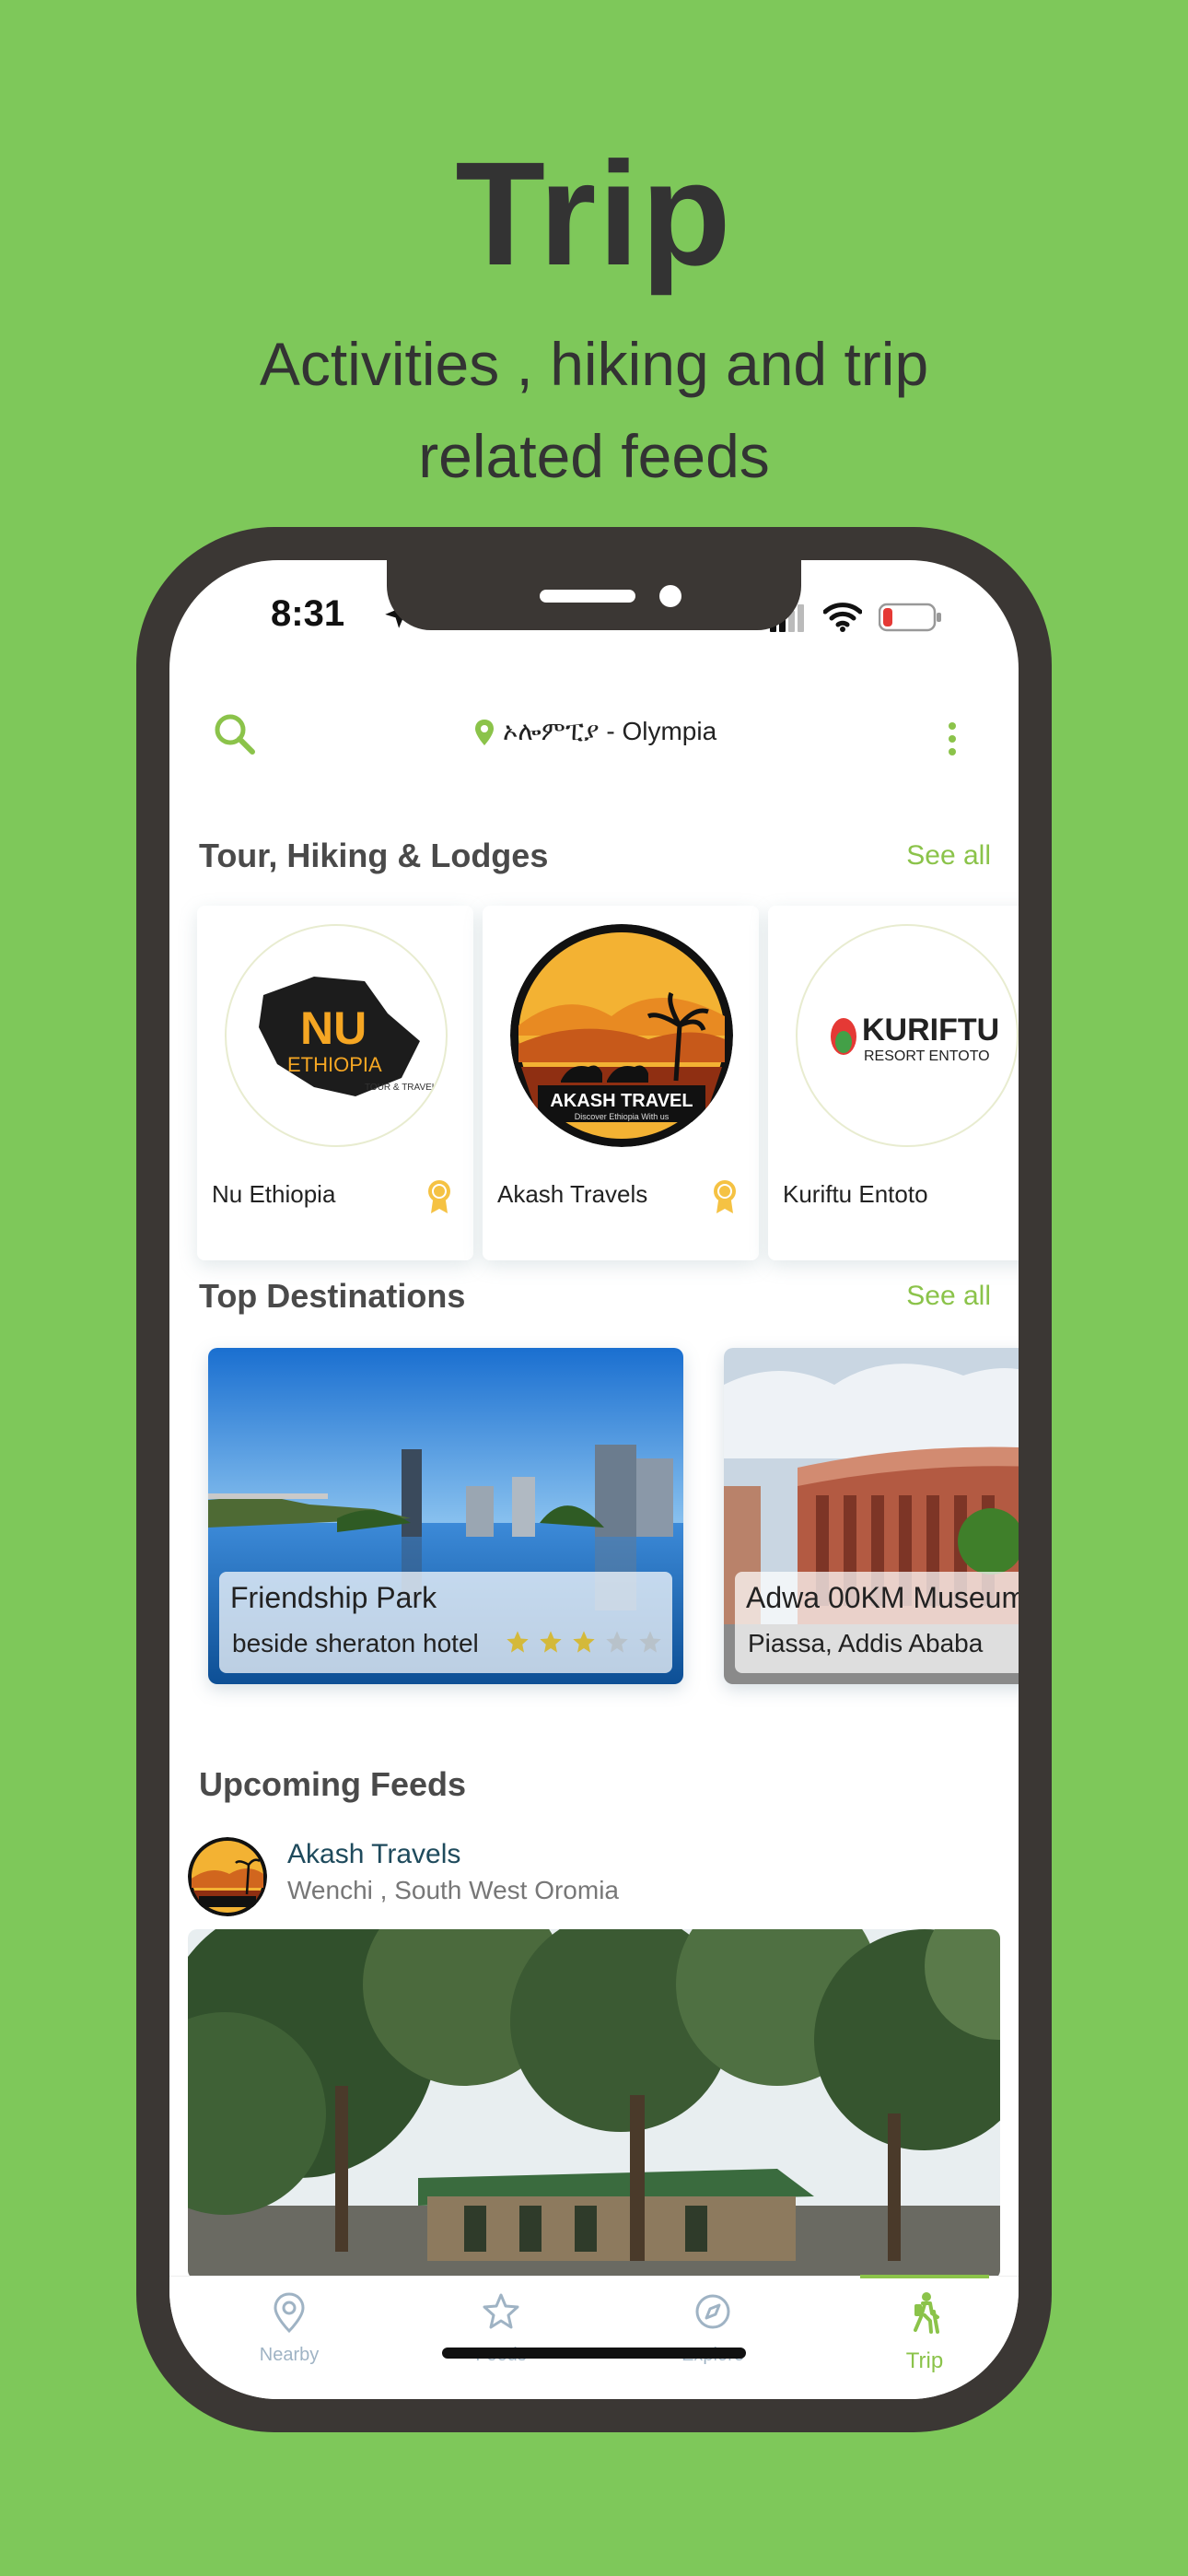 The width and height of the screenshot is (1188, 2576). Describe the element at coordinates (594, 213) in the screenshot. I see `promo-title: Trip` at that location.